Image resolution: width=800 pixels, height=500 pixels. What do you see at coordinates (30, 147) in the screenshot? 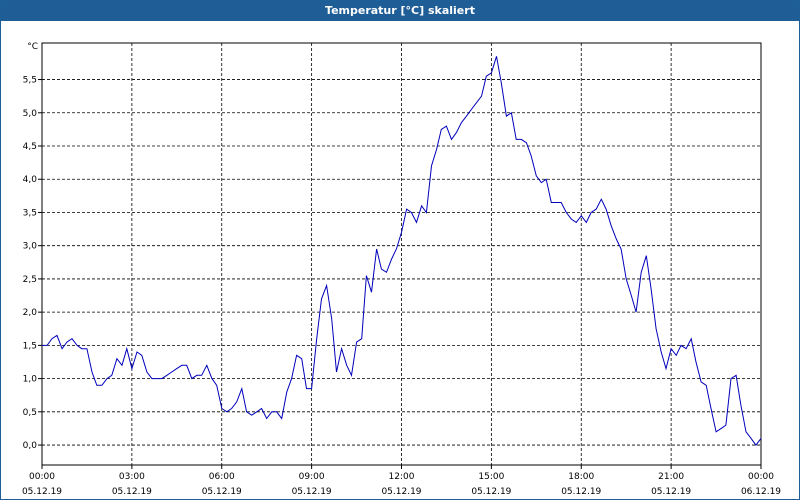
I see `y-tick-label: 4,5` at bounding box center [30, 147].